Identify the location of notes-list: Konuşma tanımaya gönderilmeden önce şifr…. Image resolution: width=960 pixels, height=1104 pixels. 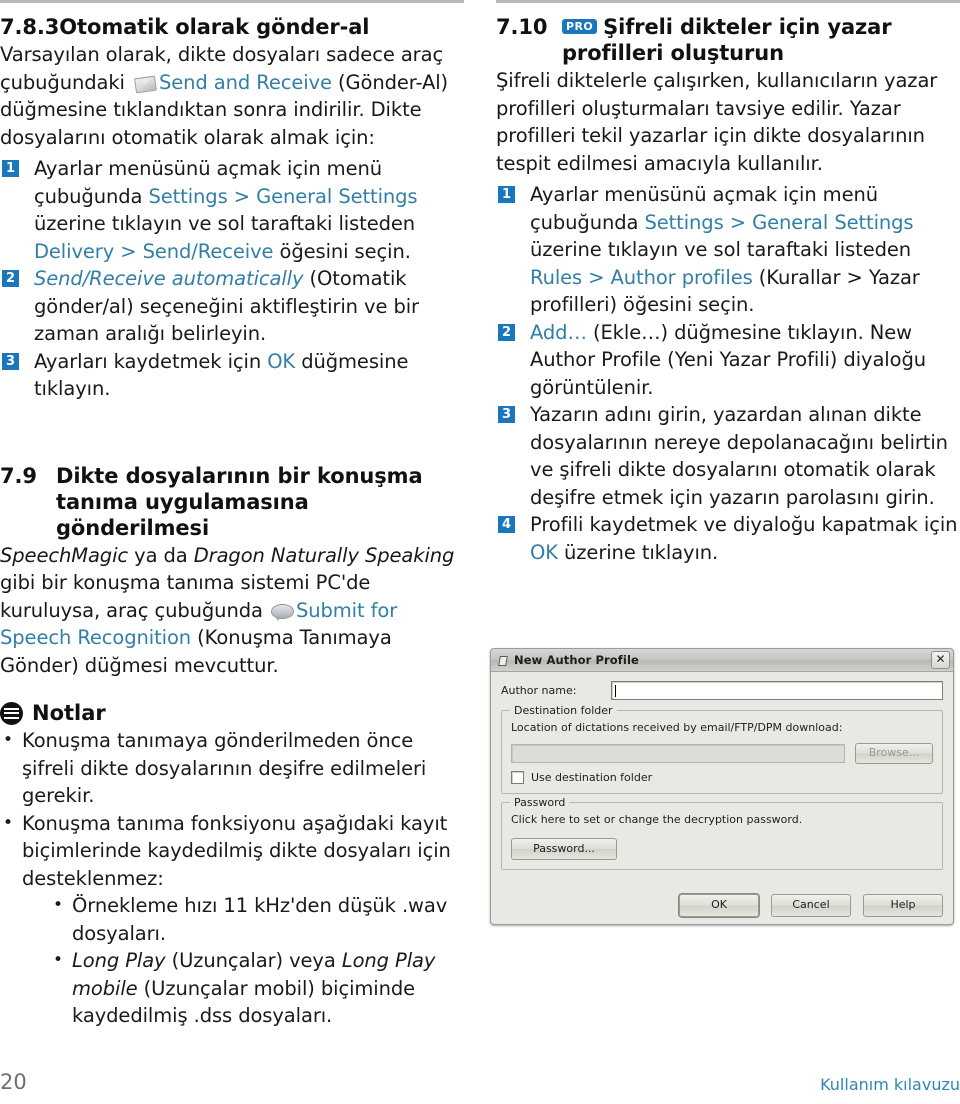
(232, 878).